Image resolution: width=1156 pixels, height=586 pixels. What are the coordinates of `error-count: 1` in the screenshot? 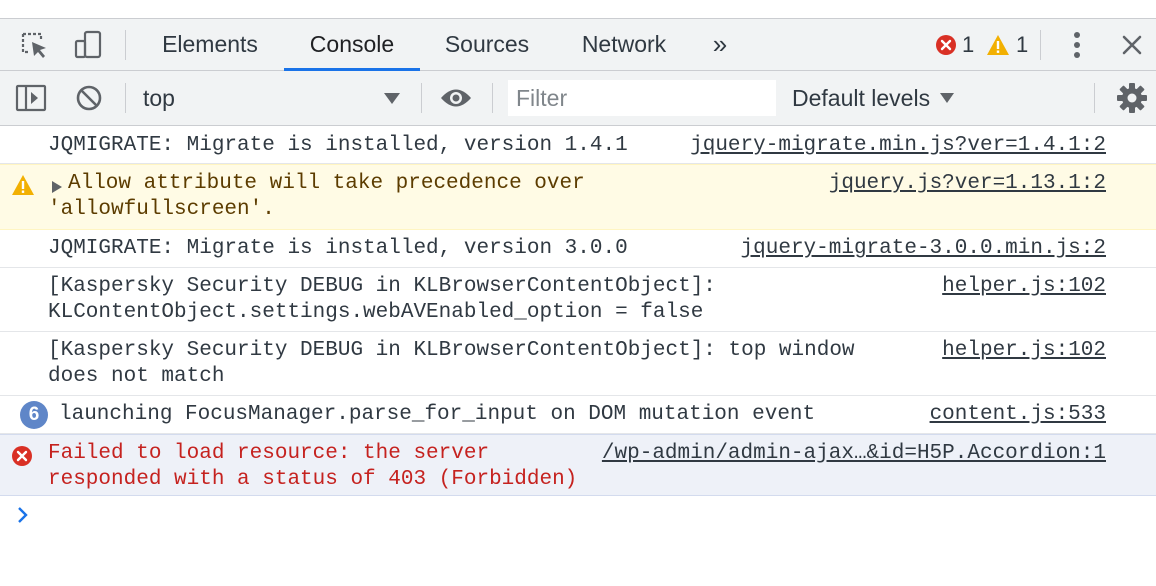 It's located at (968, 44).